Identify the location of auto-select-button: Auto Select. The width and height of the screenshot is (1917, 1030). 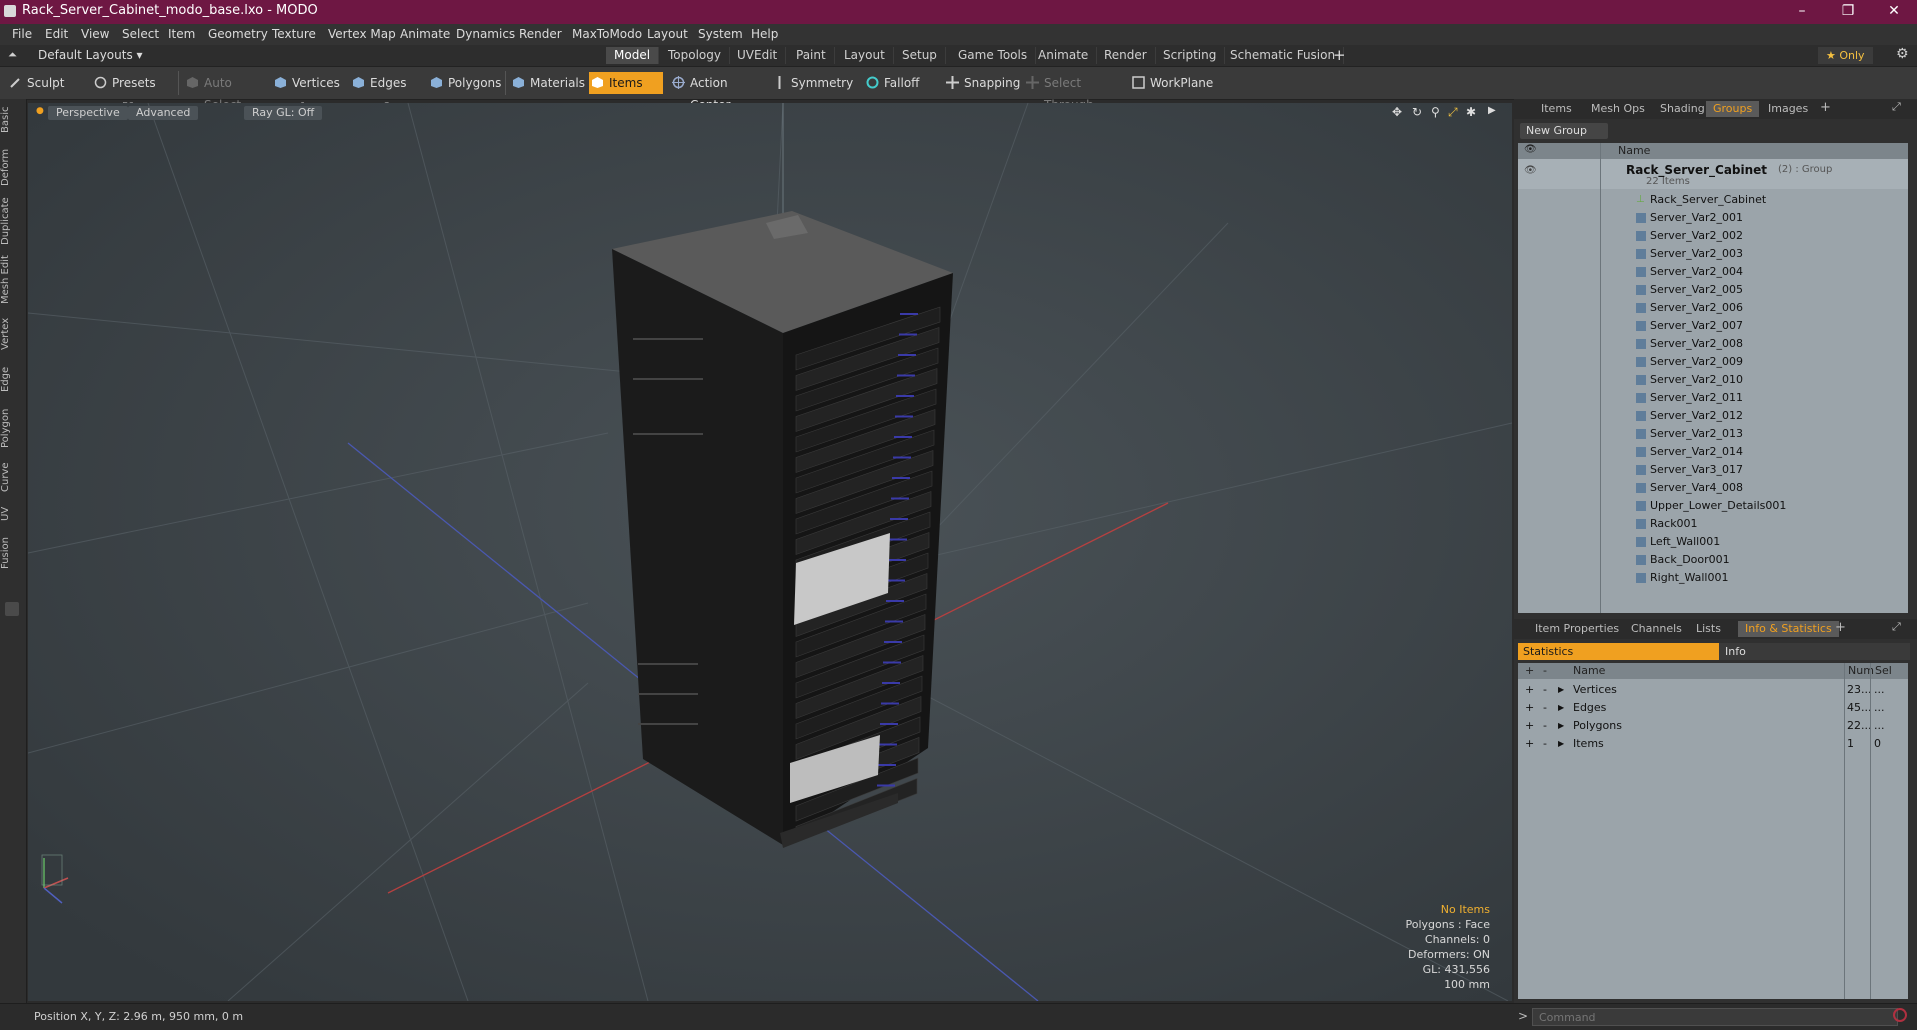
(227, 92).